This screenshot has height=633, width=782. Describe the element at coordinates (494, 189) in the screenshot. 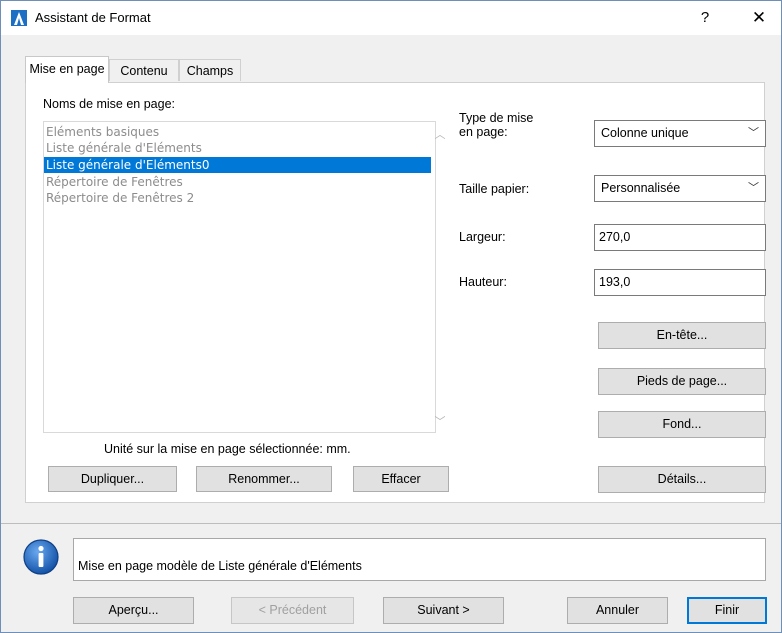

I see `paper-size-label: Taille papier:` at that location.